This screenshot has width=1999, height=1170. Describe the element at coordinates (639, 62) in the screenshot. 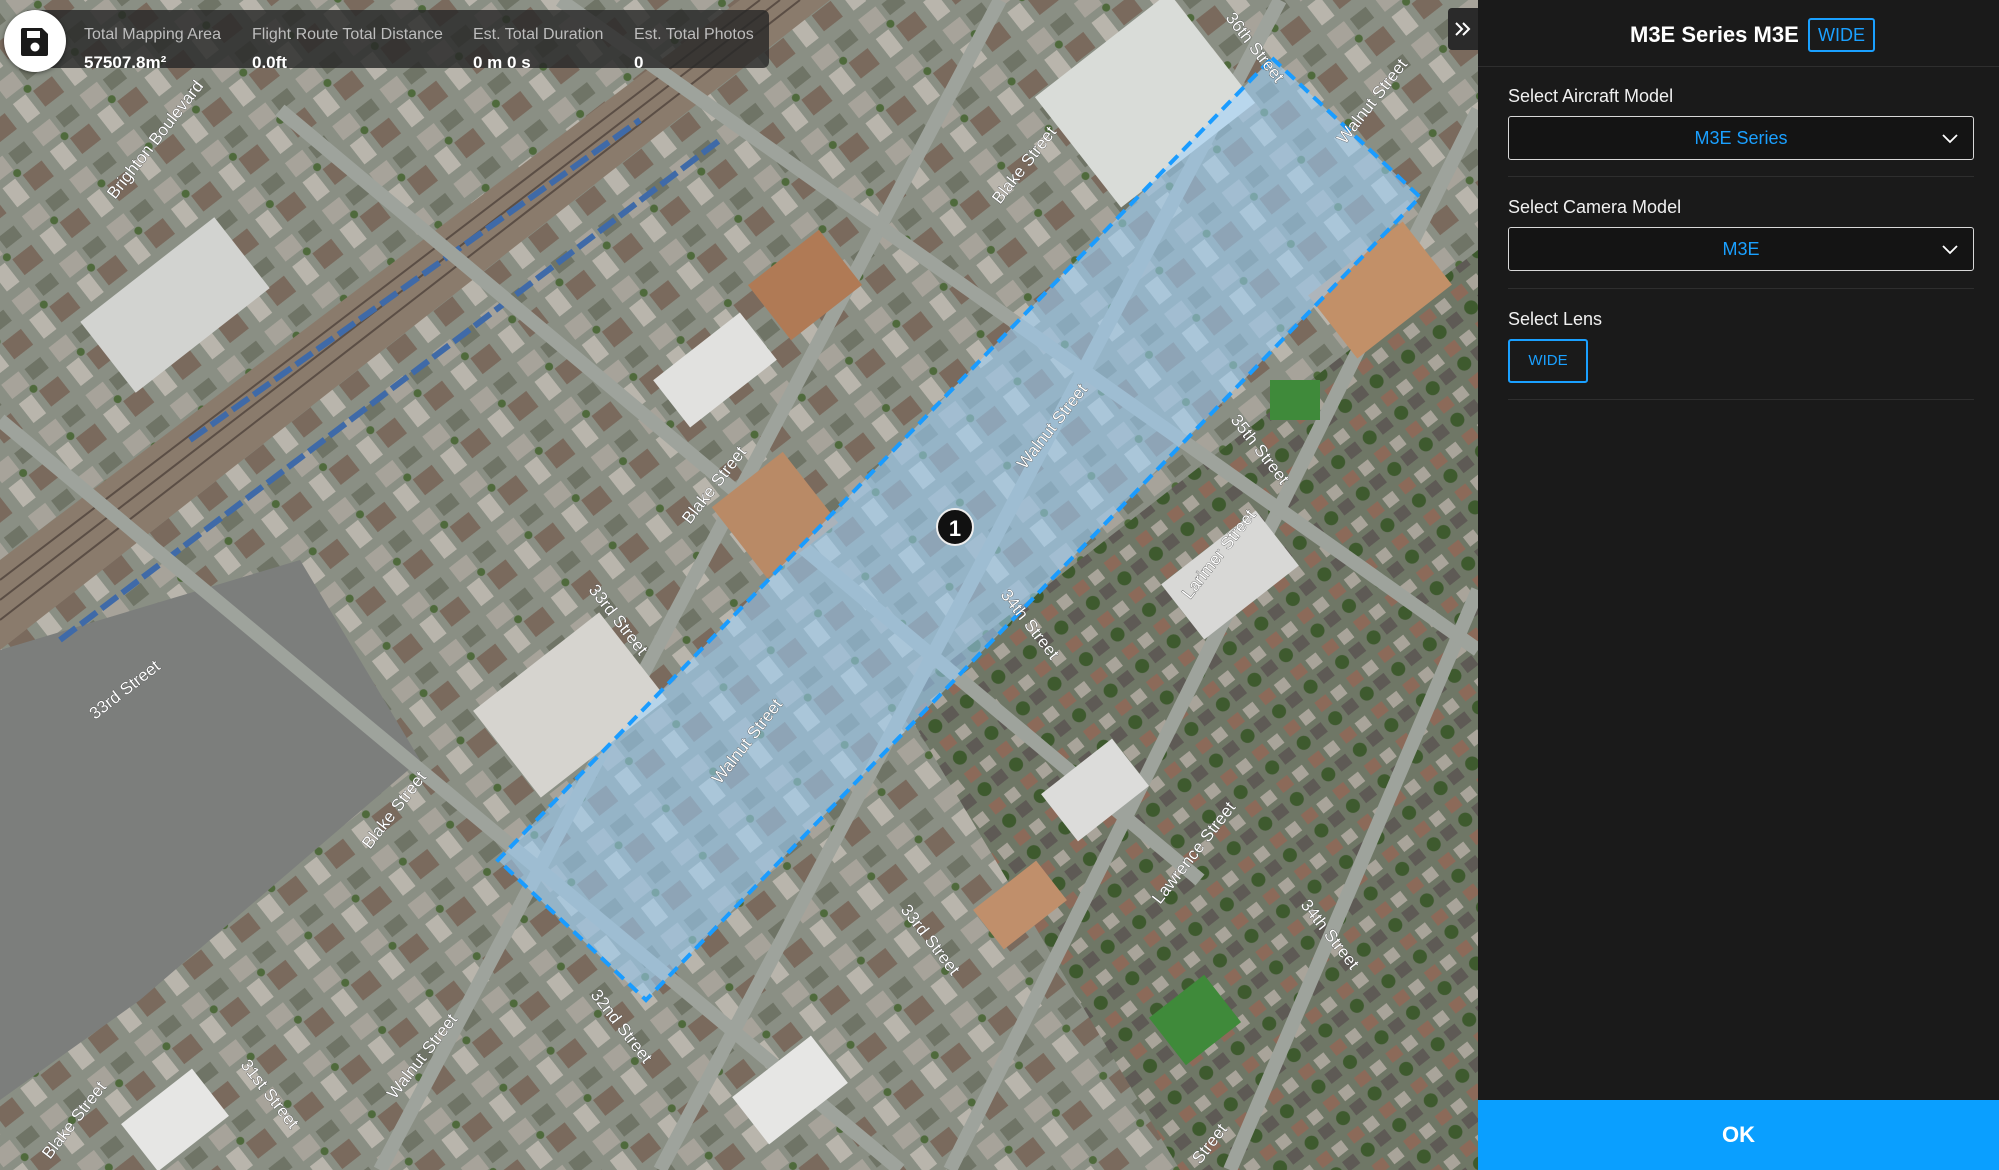

I see `stat-value: 0` at that location.